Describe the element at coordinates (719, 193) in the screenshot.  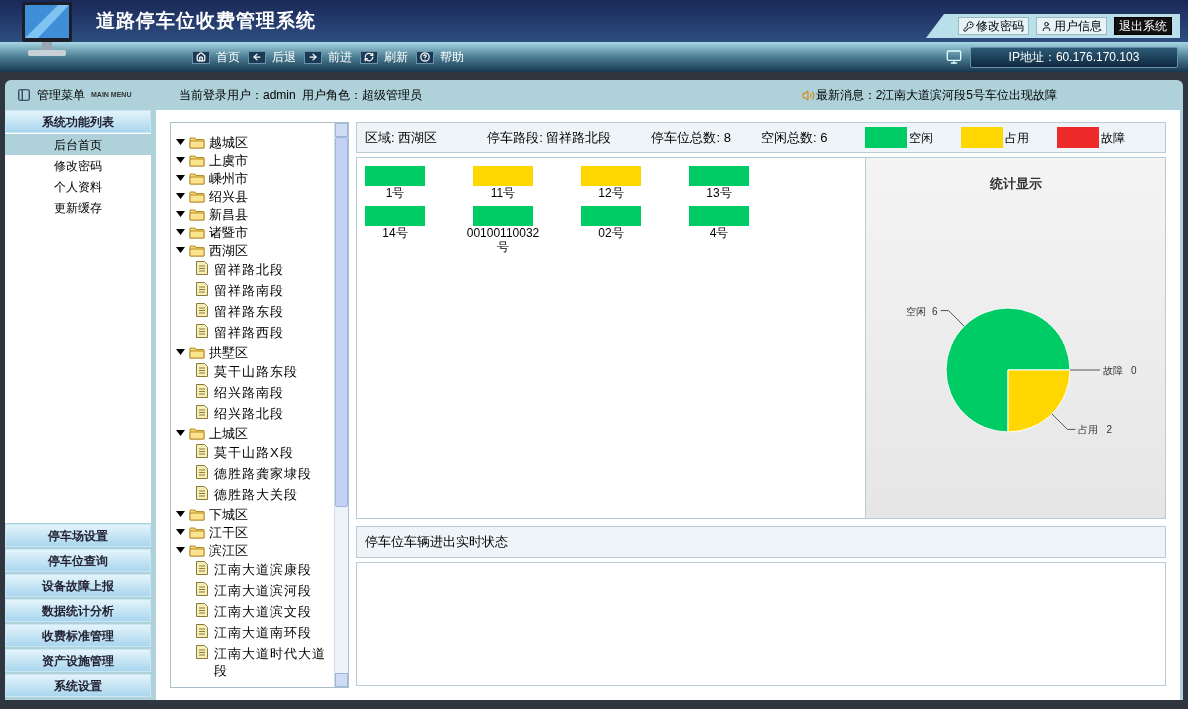
I see `spot-label: 13号` at that location.